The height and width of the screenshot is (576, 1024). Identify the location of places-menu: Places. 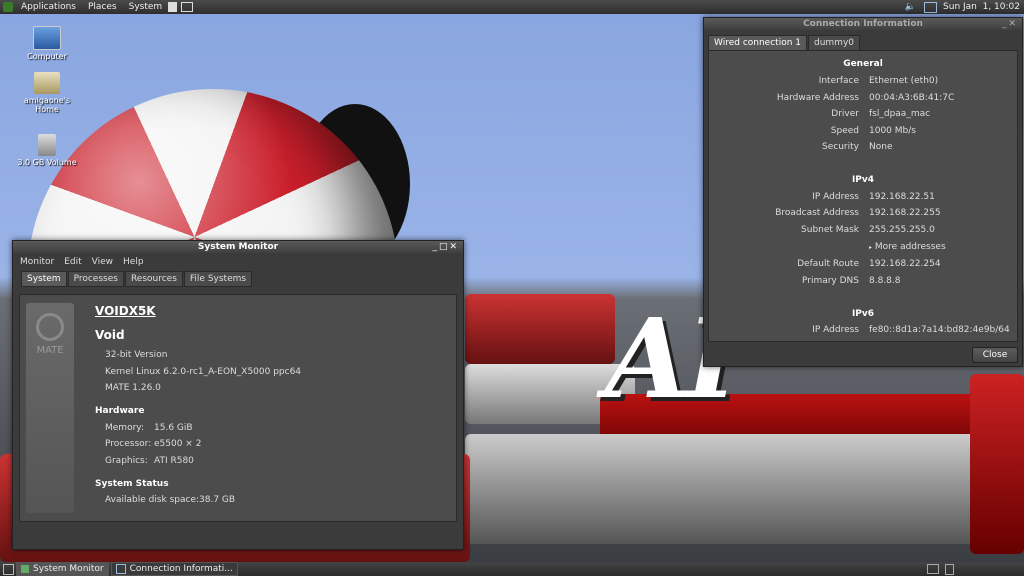
(102, 7).